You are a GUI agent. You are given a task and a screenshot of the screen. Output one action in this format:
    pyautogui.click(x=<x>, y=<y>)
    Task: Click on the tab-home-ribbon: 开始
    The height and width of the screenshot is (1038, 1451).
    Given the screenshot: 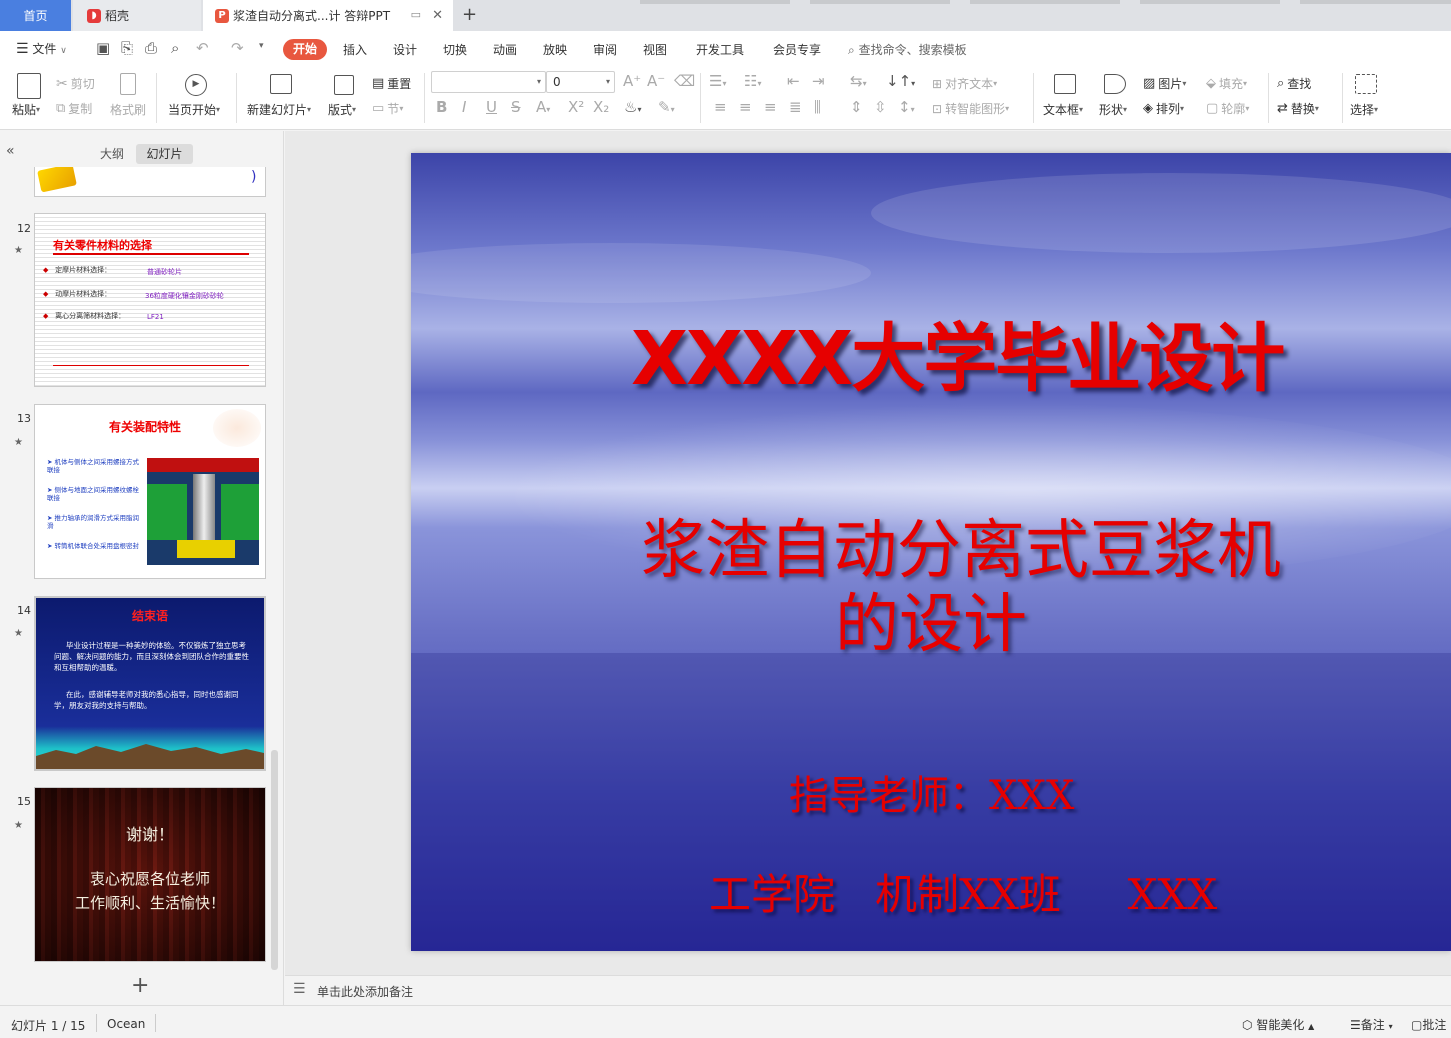 What is the action you would take?
    pyautogui.click(x=305, y=49)
    